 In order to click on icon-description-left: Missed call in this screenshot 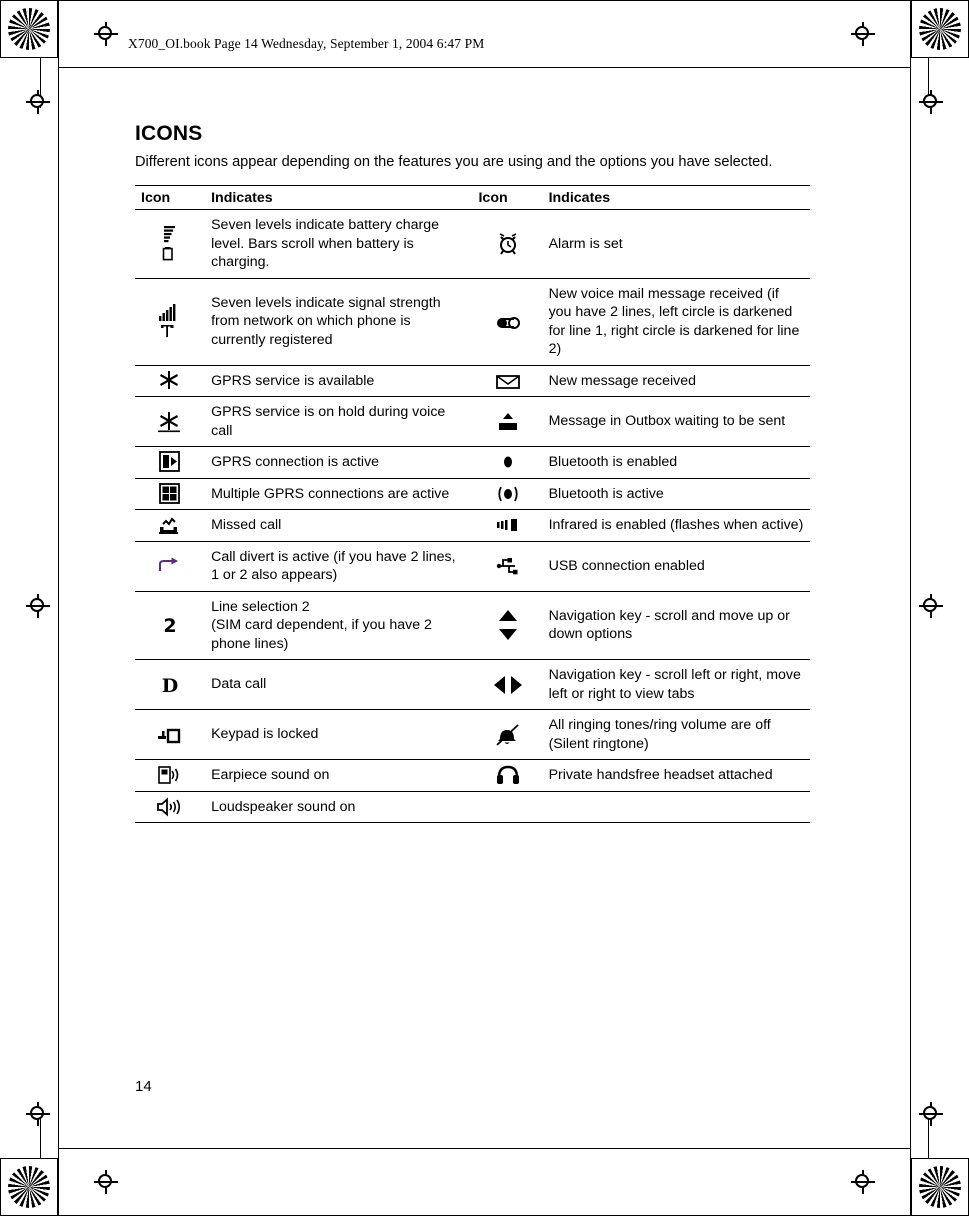, I will do `click(339, 525)`.